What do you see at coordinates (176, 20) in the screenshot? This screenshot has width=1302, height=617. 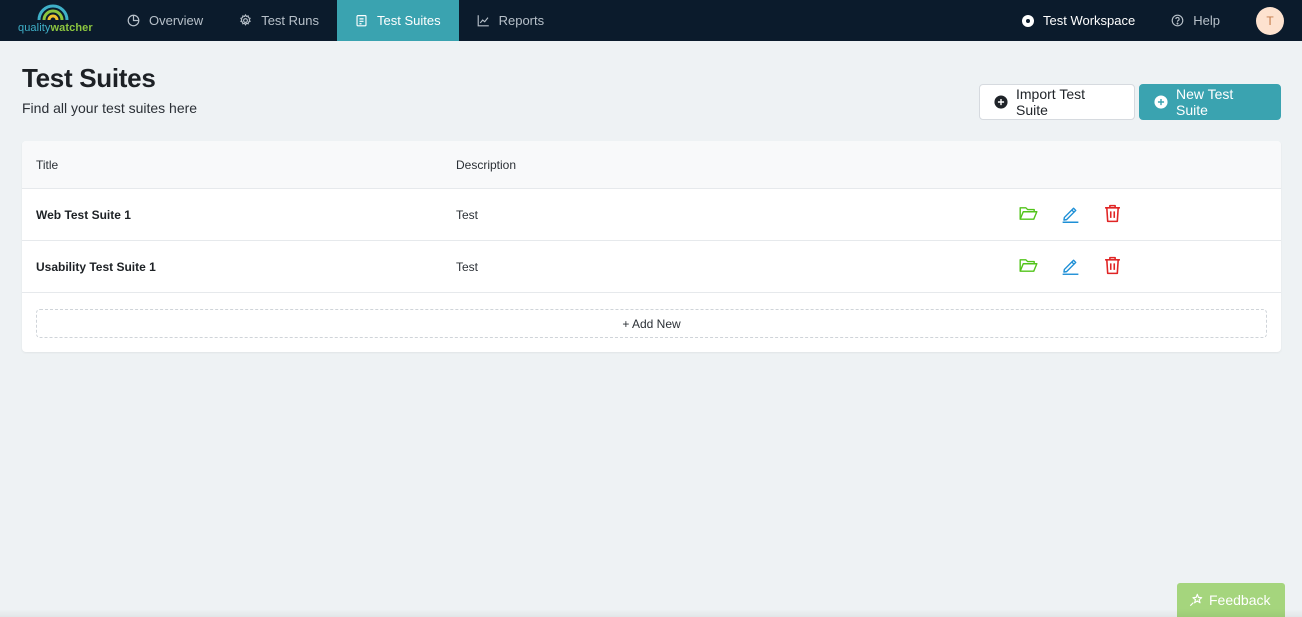 I see `nav-overview-label: Overview` at bounding box center [176, 20].